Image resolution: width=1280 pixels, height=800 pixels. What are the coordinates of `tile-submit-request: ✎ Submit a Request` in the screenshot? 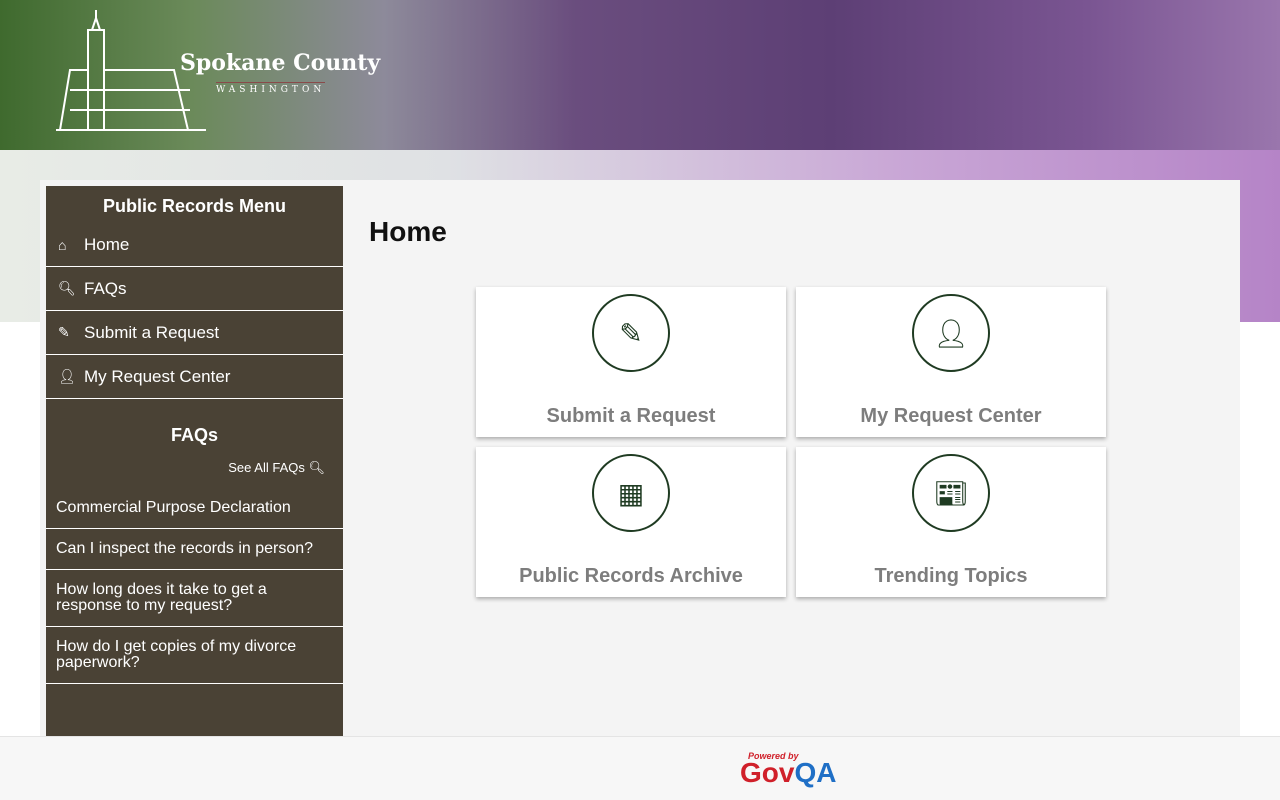 It's located at (631, 362).